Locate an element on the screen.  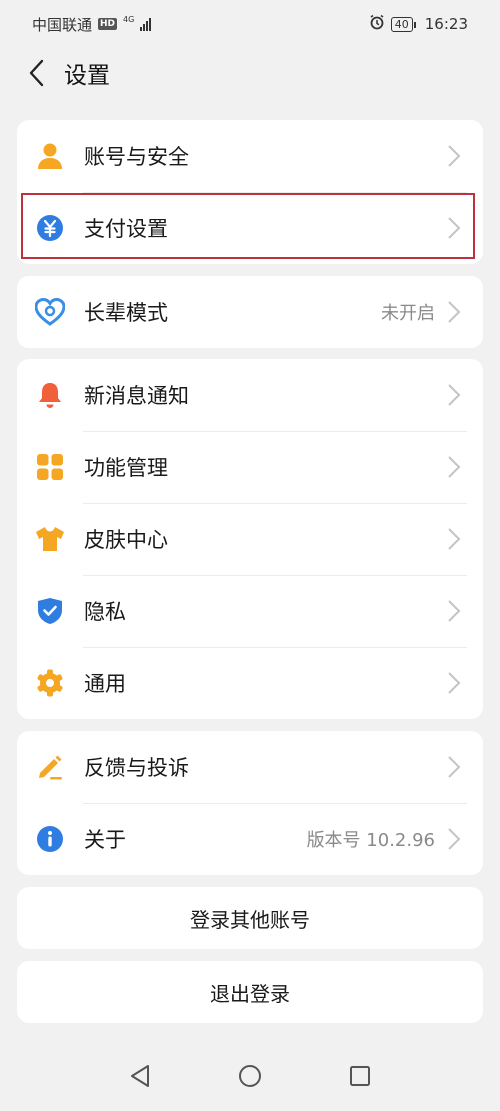
skin-center-row: 皮肤中心 is located at coordinates (250, 539).